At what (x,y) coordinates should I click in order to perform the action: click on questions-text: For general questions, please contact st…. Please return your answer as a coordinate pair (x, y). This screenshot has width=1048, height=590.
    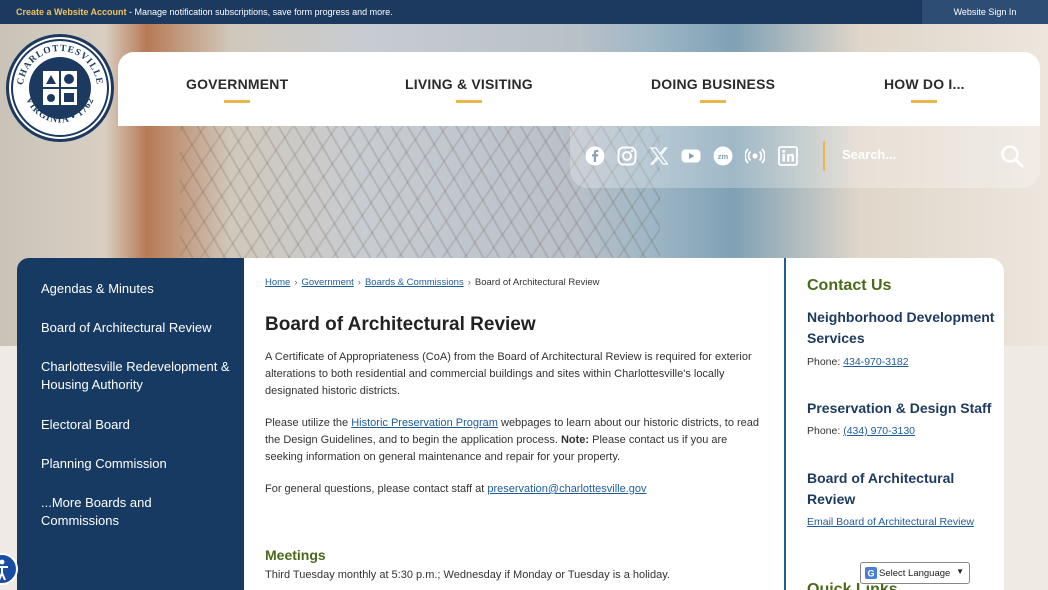
    Looking at the image, I should click on (376, 489).